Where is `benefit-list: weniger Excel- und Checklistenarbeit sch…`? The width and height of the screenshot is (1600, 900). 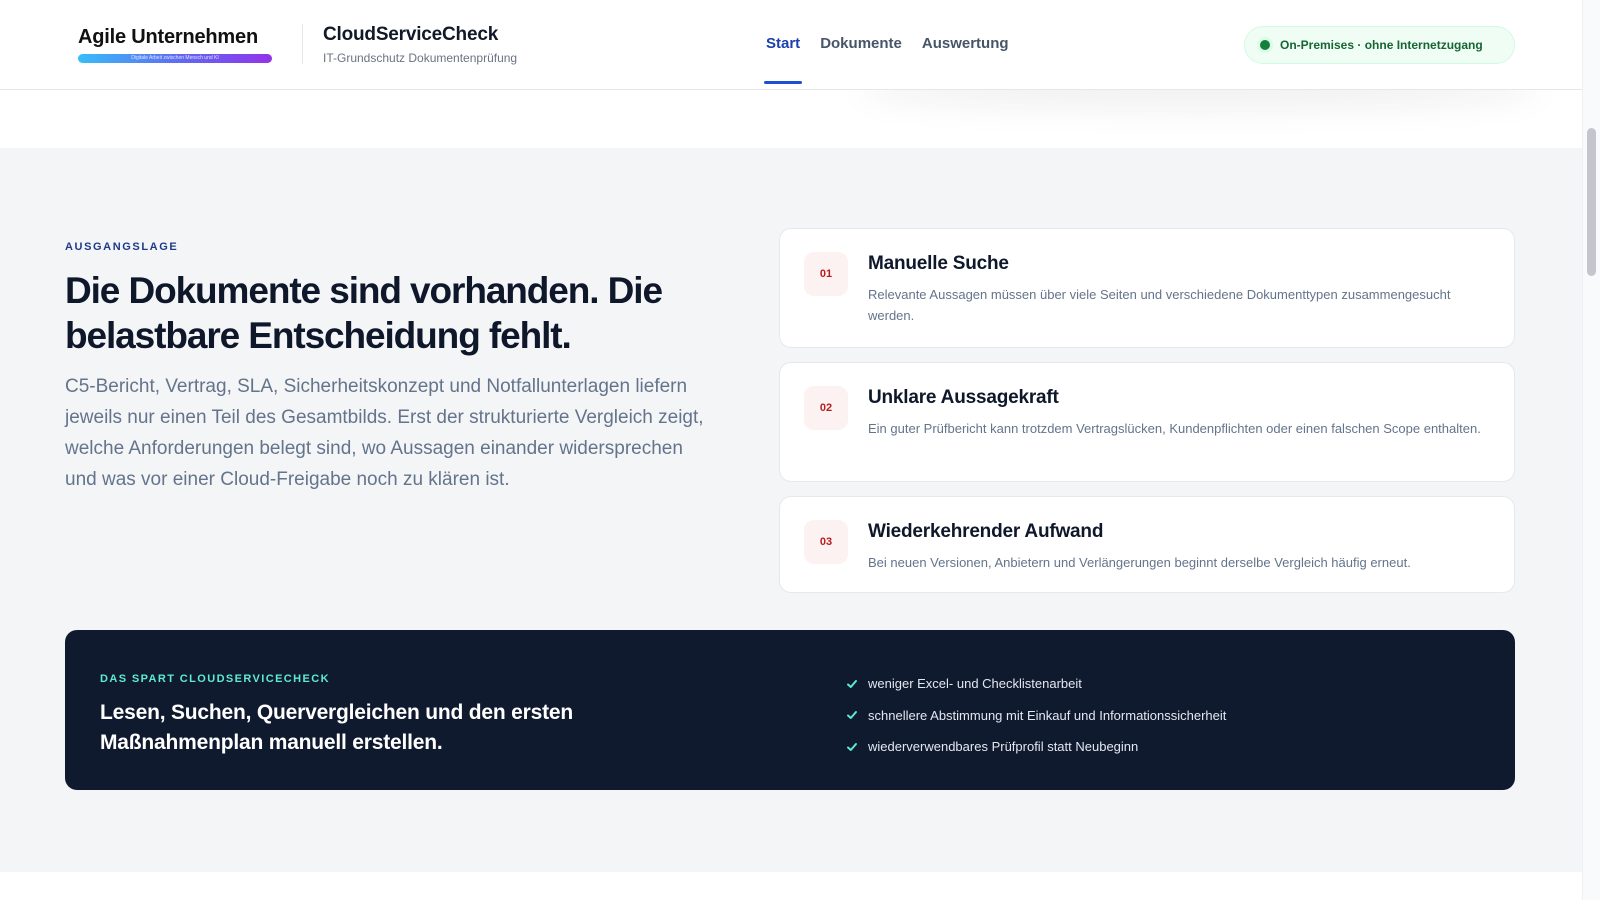 benefit-list: weniger Excel- und Checklistenarbeit sch… is located at coordinates (1036, 715).